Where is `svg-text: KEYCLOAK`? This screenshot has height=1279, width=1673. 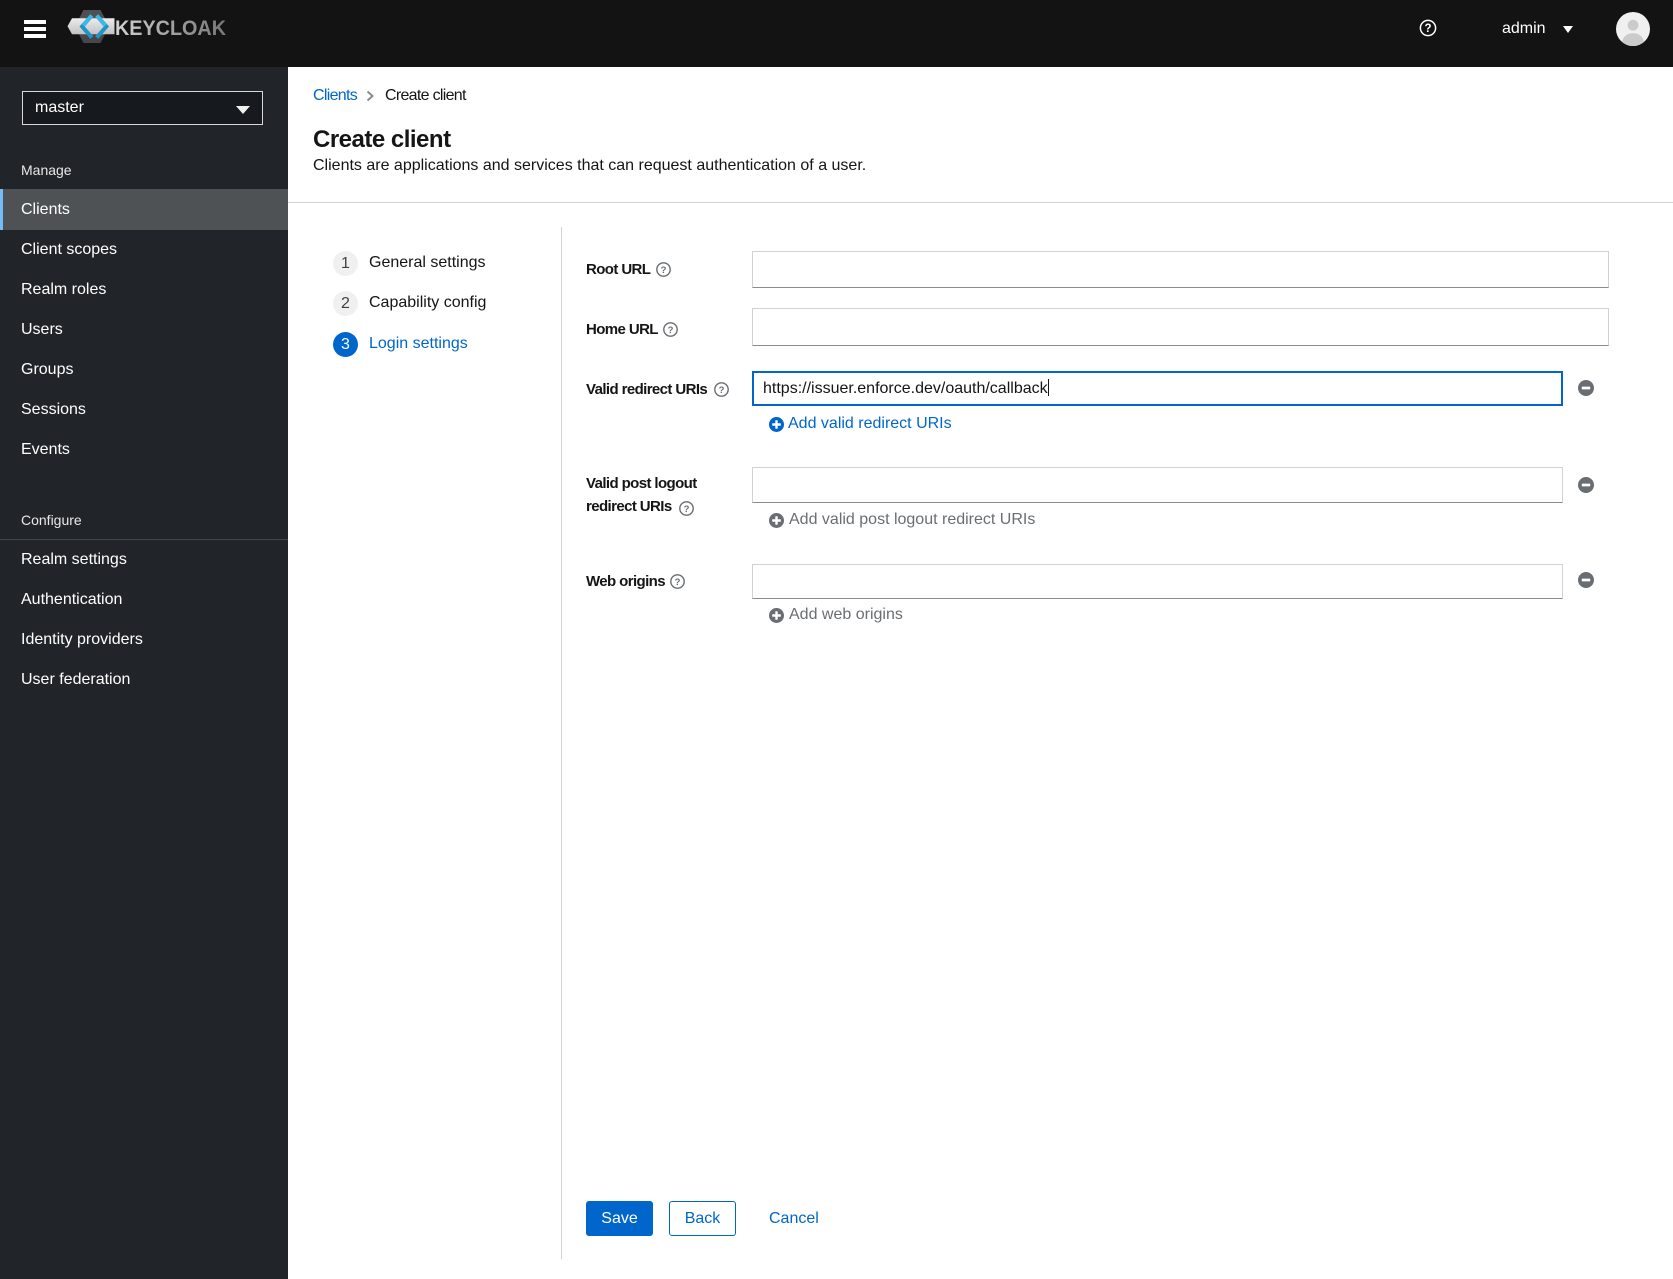
svg-text: KEYCLOAK is located at coordinates (170, 28).